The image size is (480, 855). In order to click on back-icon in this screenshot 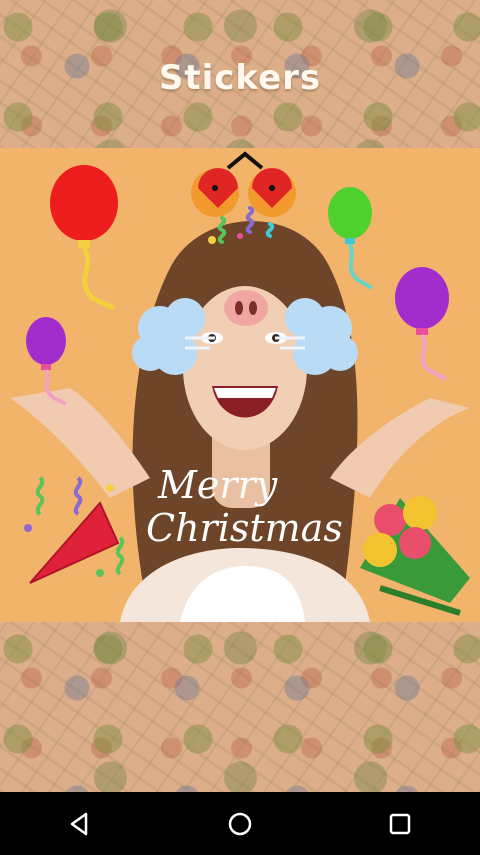, I will do `click(79, 823)`.